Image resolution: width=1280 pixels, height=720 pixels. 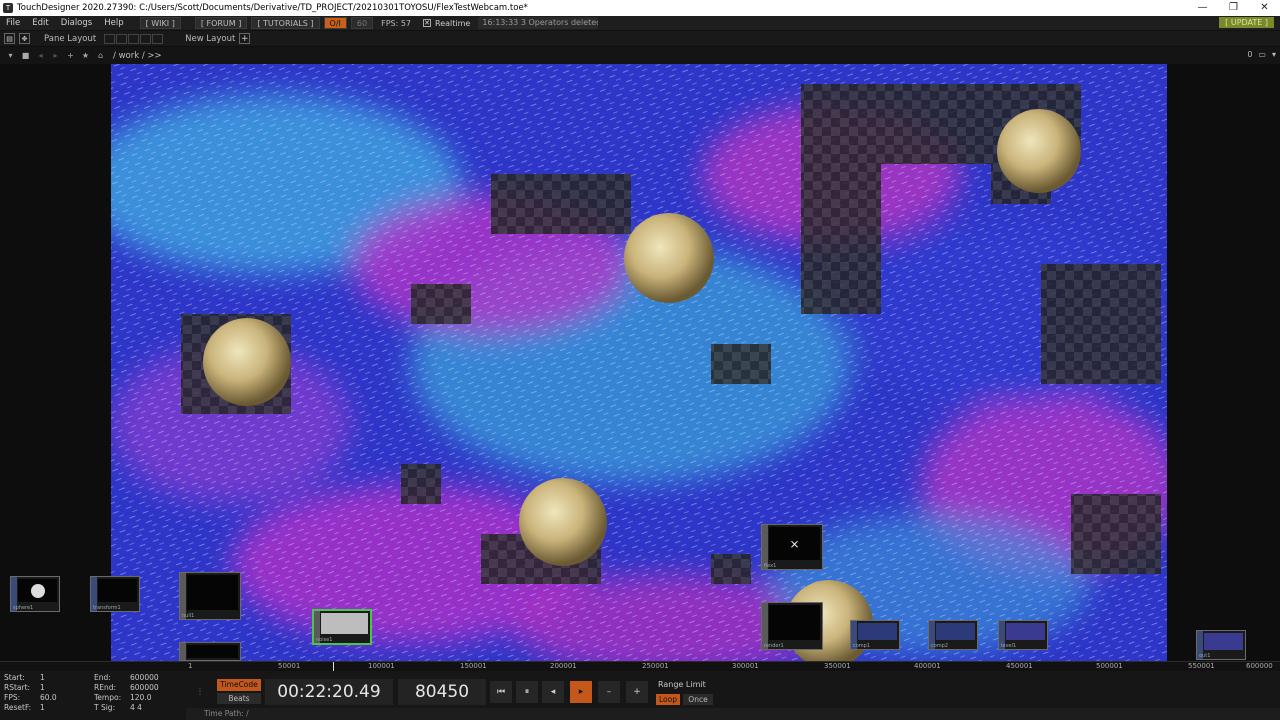 I want to click on tsig-field: 4 4, so click(x=155, y=708).